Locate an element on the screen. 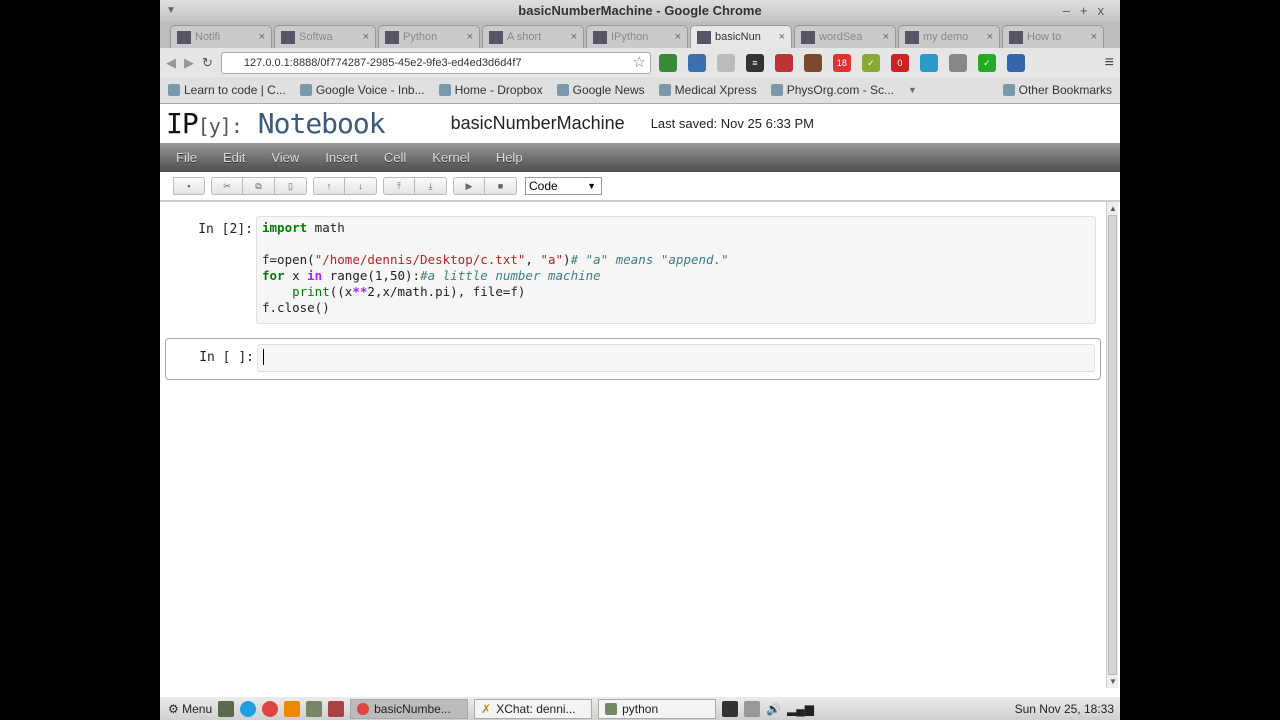 The image size is (1280, 720). tab-0: Notifi × is located at coordinates (221, 36).